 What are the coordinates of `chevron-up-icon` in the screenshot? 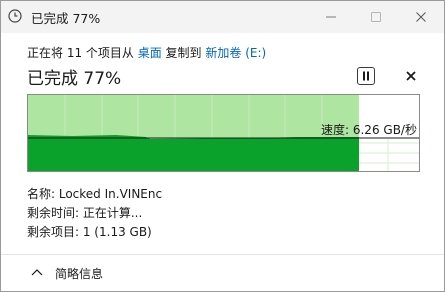 It's located at (37, 272).